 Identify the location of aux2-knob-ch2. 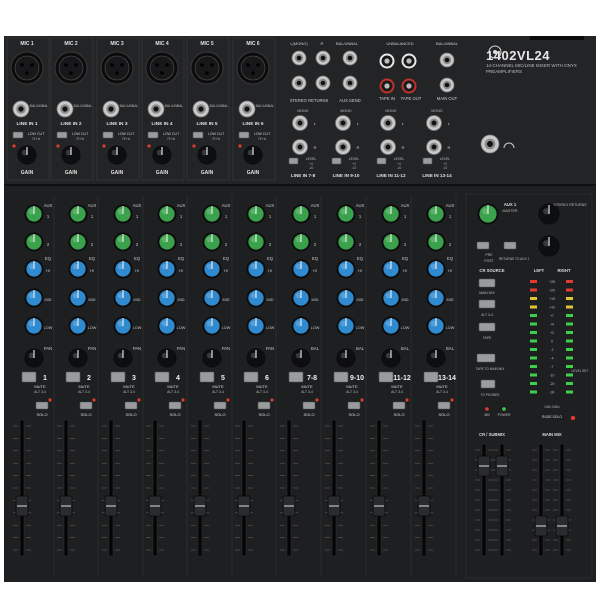
(78, 242).